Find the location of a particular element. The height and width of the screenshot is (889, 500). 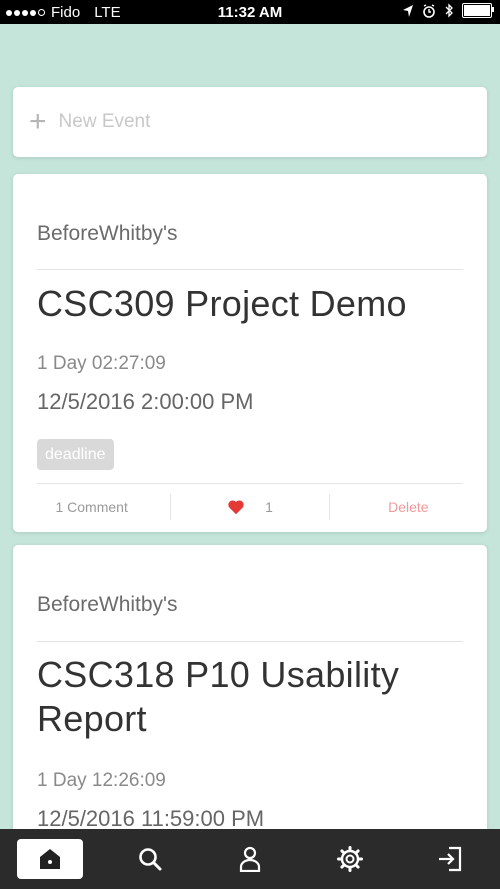

tab-logout is located at coordinates (450, 859).